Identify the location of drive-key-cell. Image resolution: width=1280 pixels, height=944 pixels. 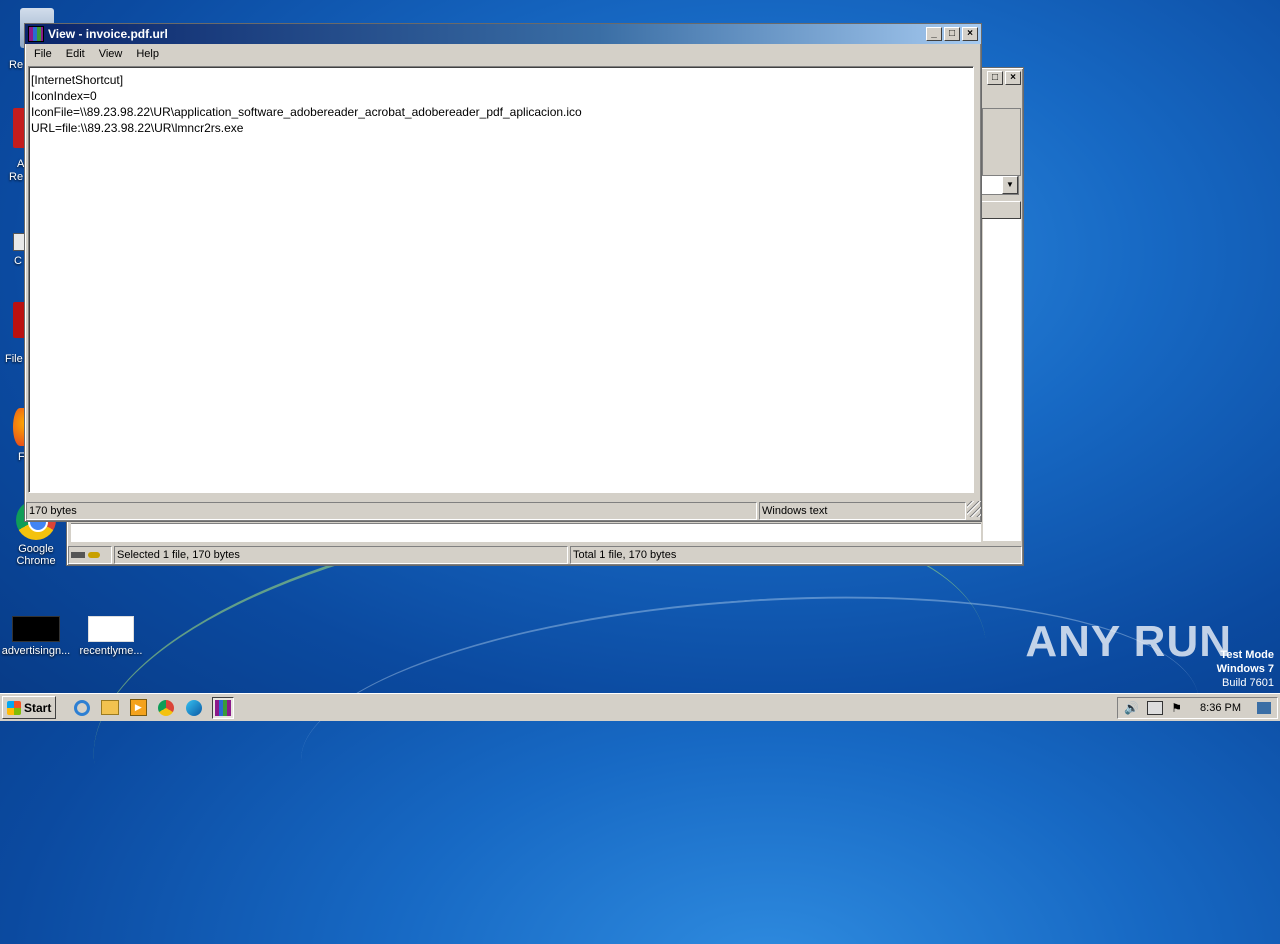
(90, 555).